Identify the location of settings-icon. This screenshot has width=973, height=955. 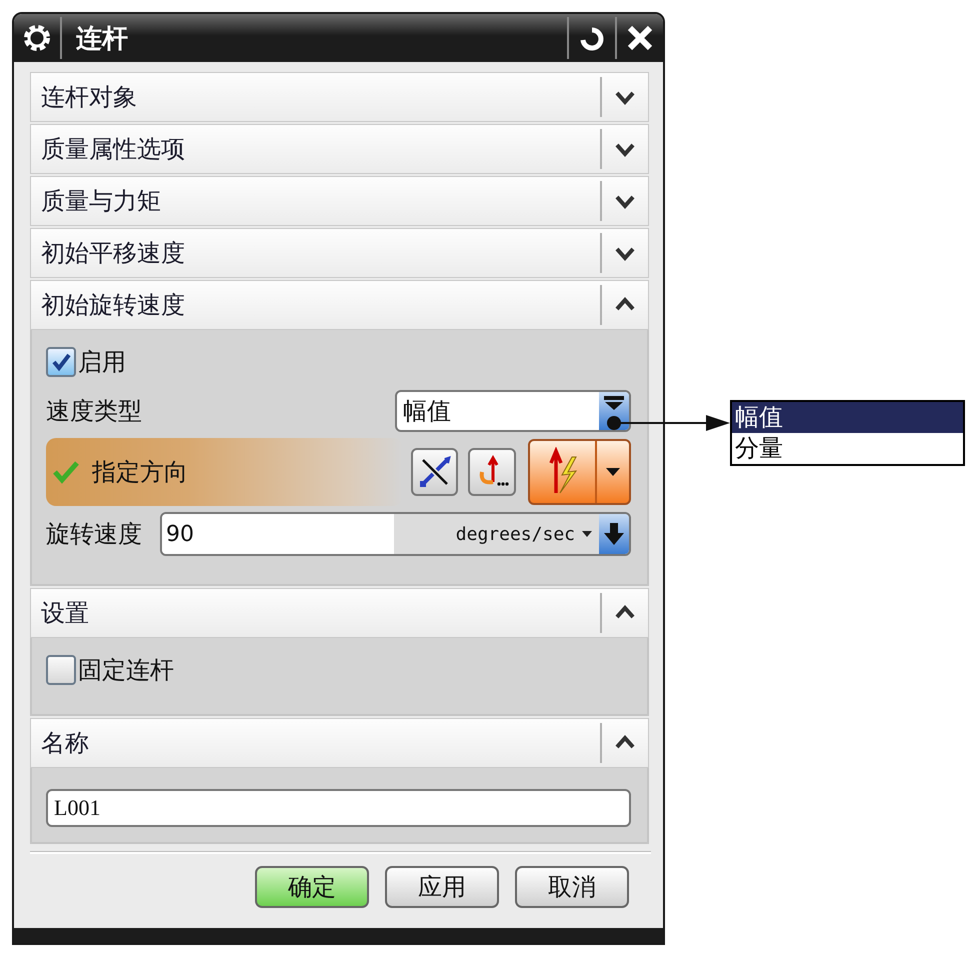
(37, 38).